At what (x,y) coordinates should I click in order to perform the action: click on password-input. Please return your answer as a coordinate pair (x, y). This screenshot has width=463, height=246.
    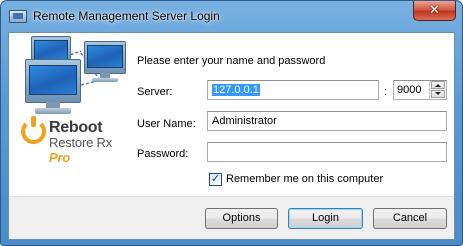
    Looking at the image, I should click on (327, 152).